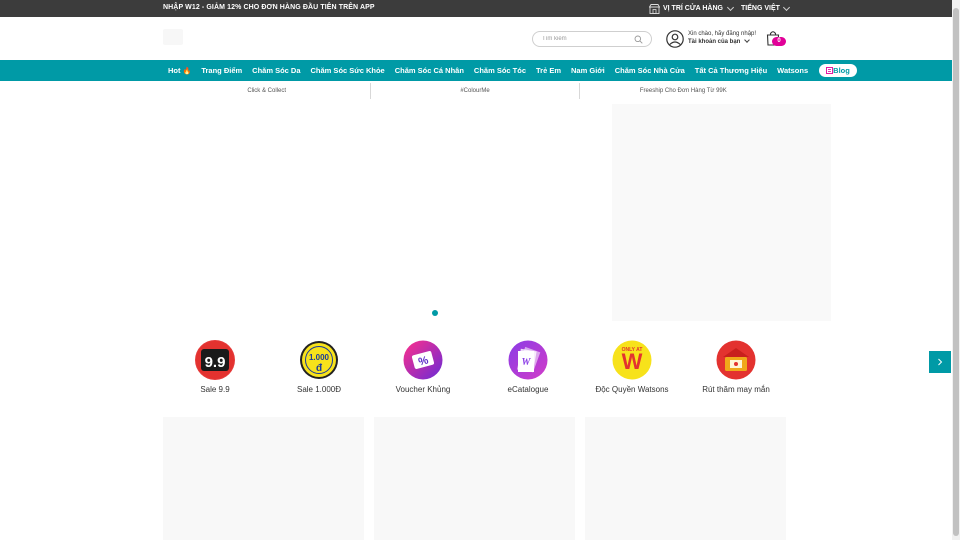 The width and height of the screenshot is (960, 540). I want to click on logo, so click(173, 37).